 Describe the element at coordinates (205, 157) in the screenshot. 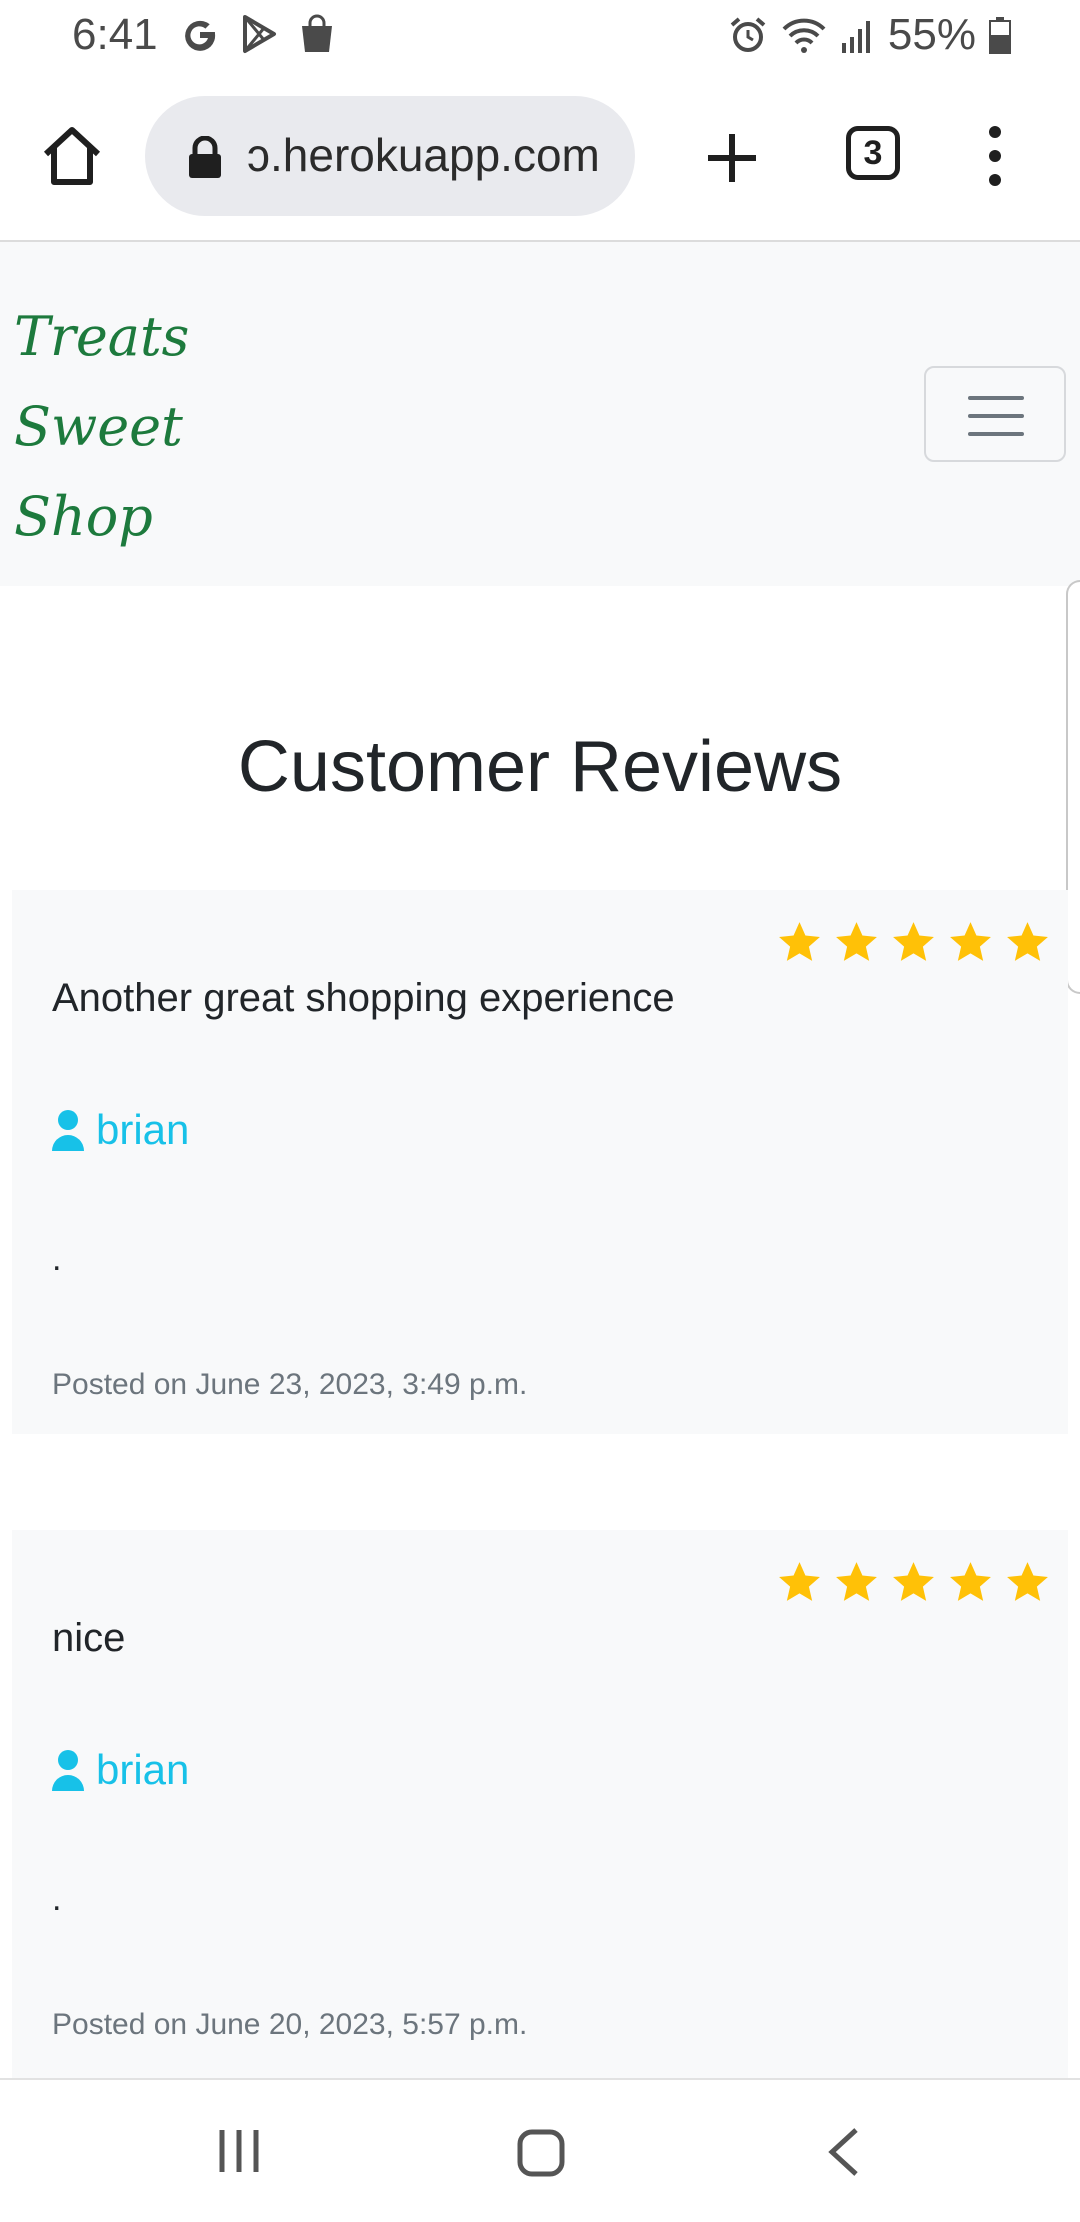

I see `lock-icon` at that location.